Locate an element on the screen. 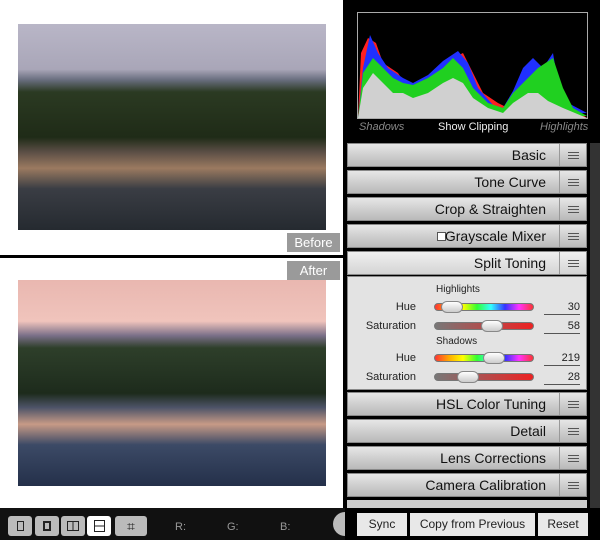  b-readout: B: is located at coordinates (285, 527).